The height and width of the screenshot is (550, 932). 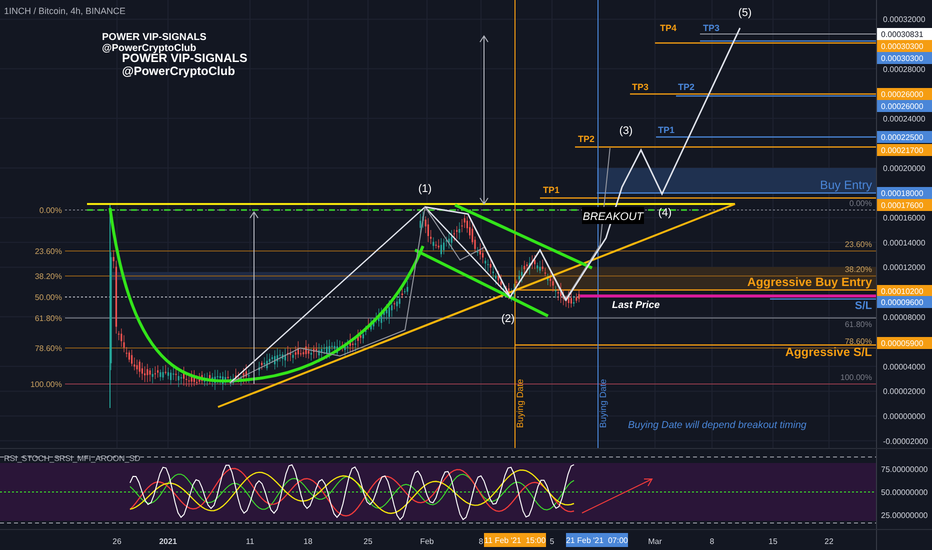 I want to click on price-tag: 0.00009600, so click(x=904, y=302).